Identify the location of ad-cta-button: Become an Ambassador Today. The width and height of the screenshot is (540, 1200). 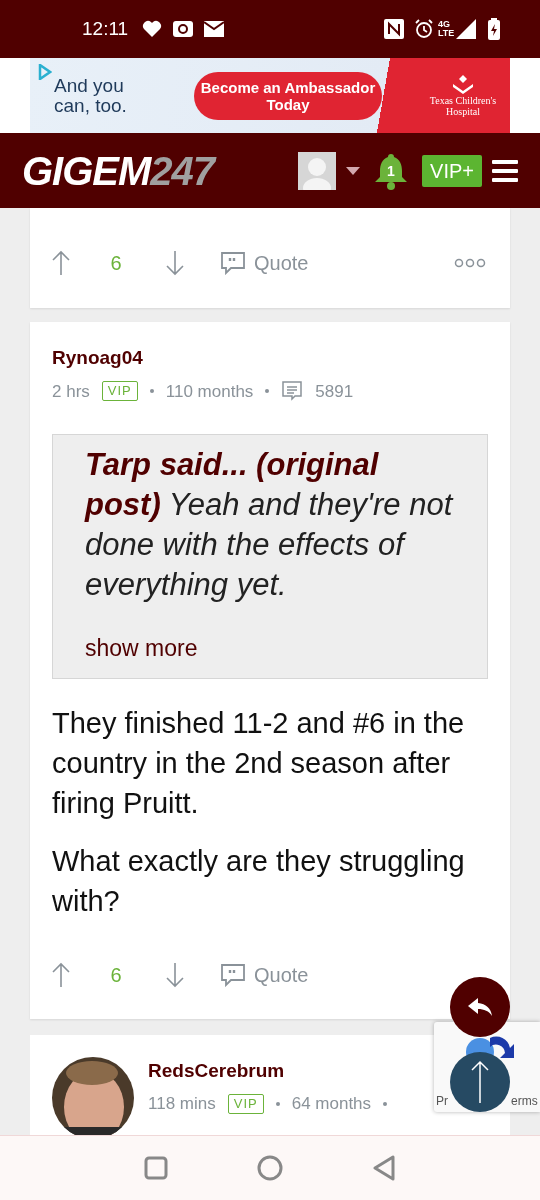
(288, 95).